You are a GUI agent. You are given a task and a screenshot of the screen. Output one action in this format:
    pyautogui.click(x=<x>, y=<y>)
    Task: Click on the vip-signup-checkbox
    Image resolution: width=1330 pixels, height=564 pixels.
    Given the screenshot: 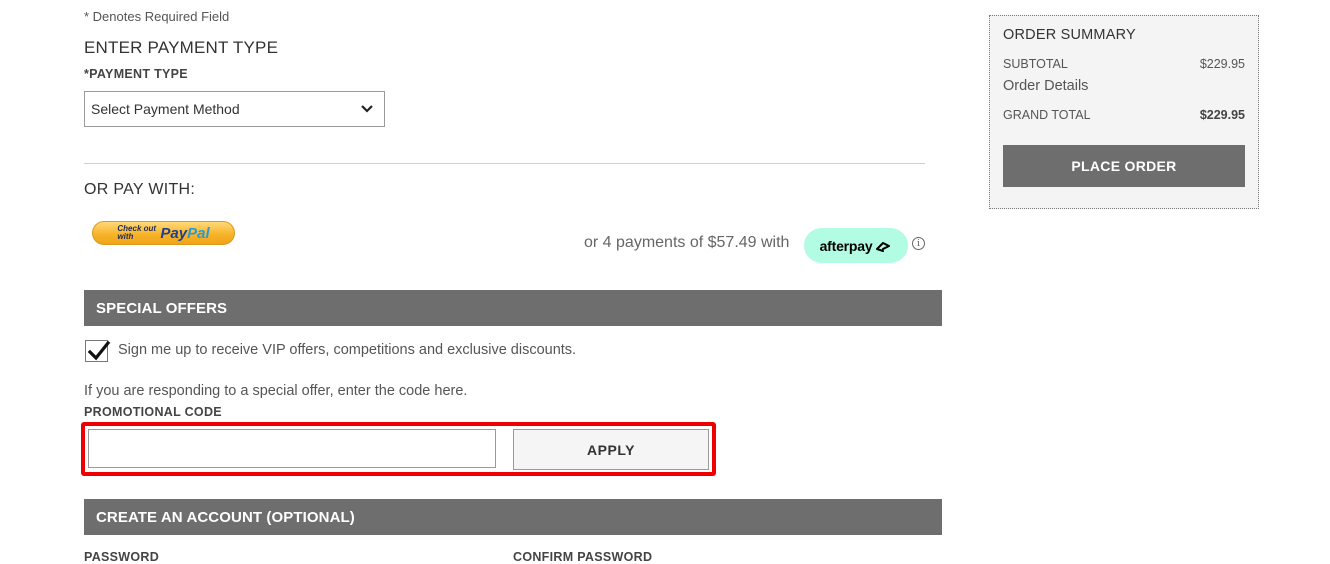 What is the action you would take?
    pyautogui.click(x=98, y=351)
    